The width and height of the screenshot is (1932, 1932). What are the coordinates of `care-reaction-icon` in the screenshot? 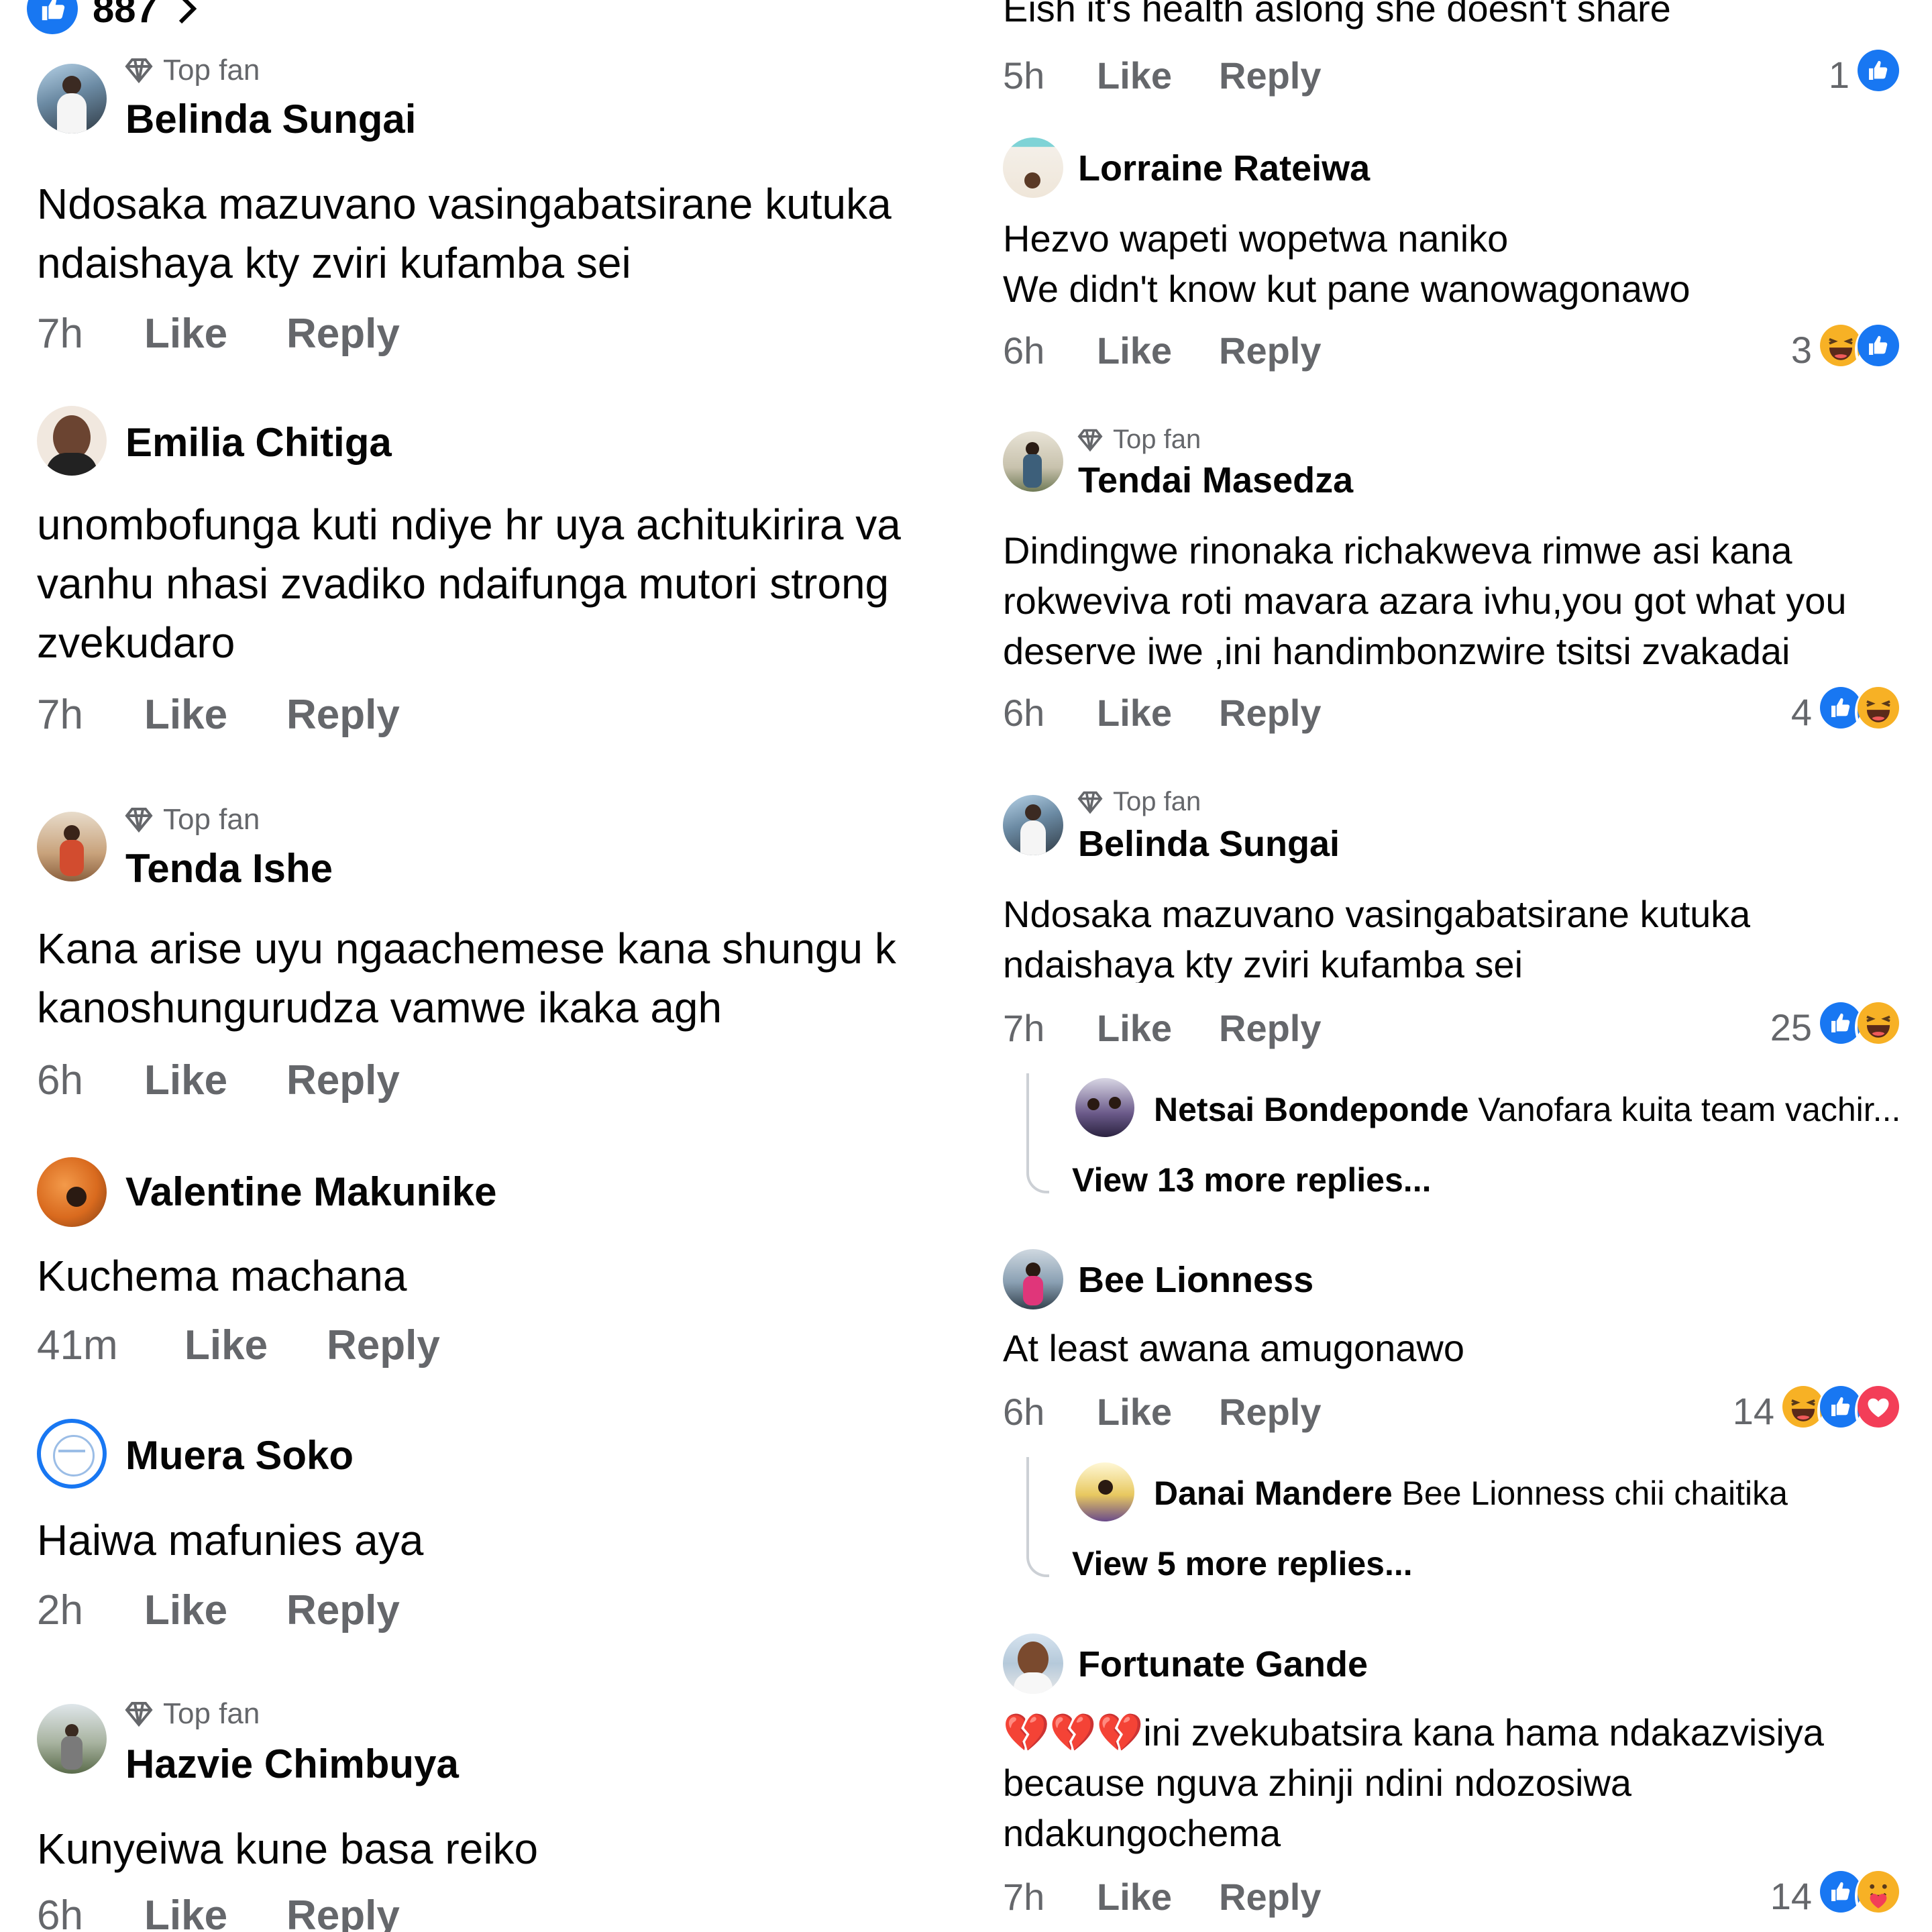 It's located at (1878, 1896).